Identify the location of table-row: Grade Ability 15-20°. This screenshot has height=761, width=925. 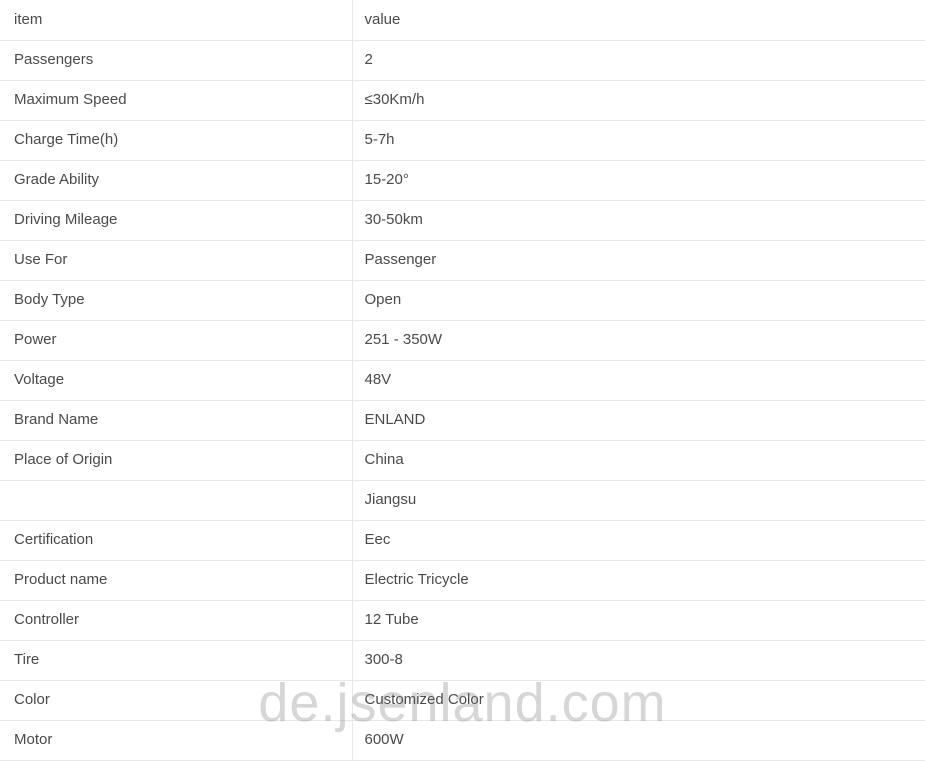
(462, 180).